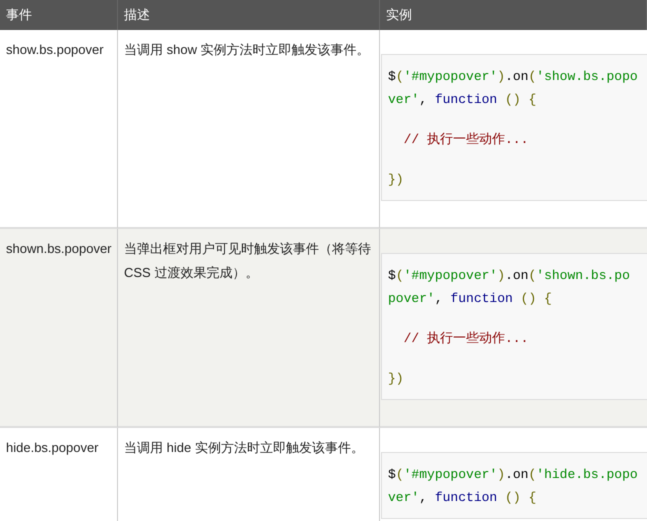  I want to click on event-name-cell: shown.bs.popover, so click(59, 328).